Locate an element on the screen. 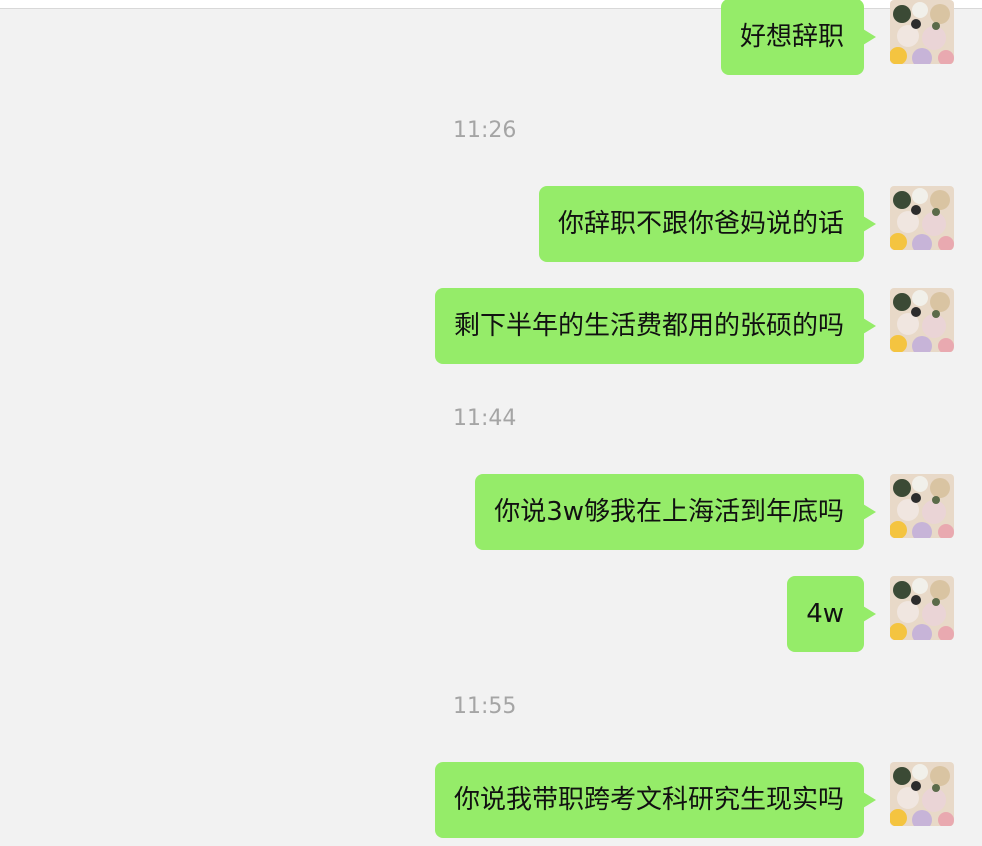 This screenshot has height=846, width=982. message-bubble: 好想辞职 is located at coordinates (798, 37).